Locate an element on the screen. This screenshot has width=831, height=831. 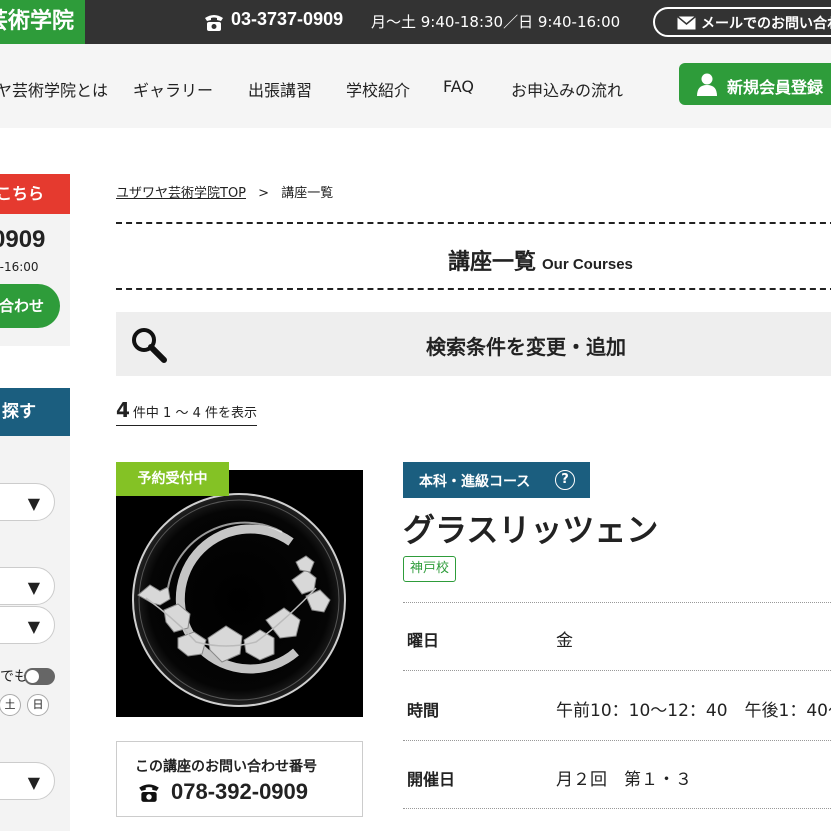
search-conditions-label: 検索条件を変更・追加 is located at coordinates (526, 347).